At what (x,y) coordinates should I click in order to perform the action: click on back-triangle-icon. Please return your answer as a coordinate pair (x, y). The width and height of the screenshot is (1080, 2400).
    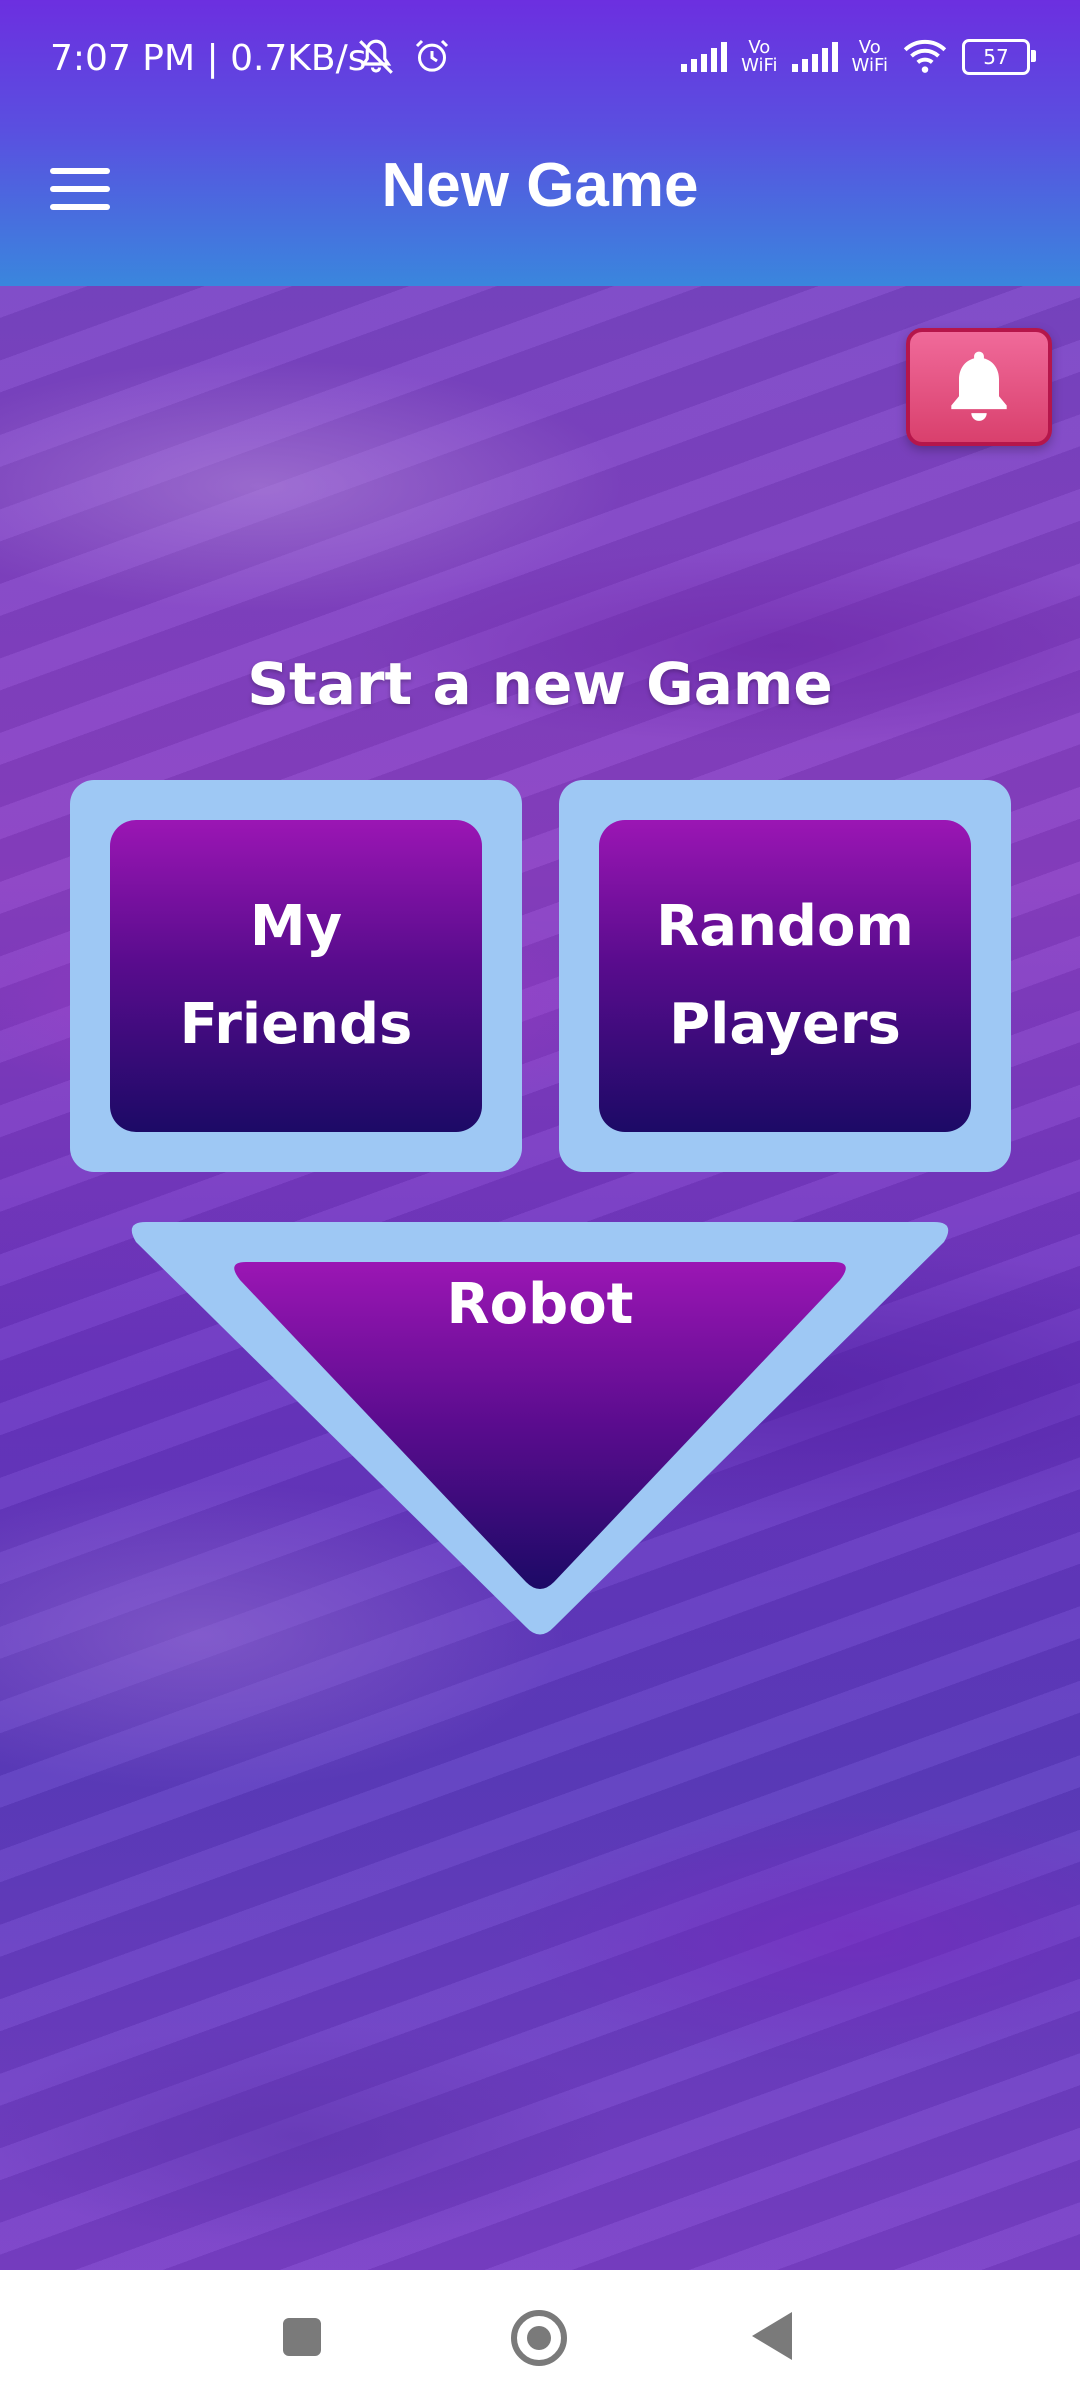
    Looking at the image, I should click on (772, 2336).